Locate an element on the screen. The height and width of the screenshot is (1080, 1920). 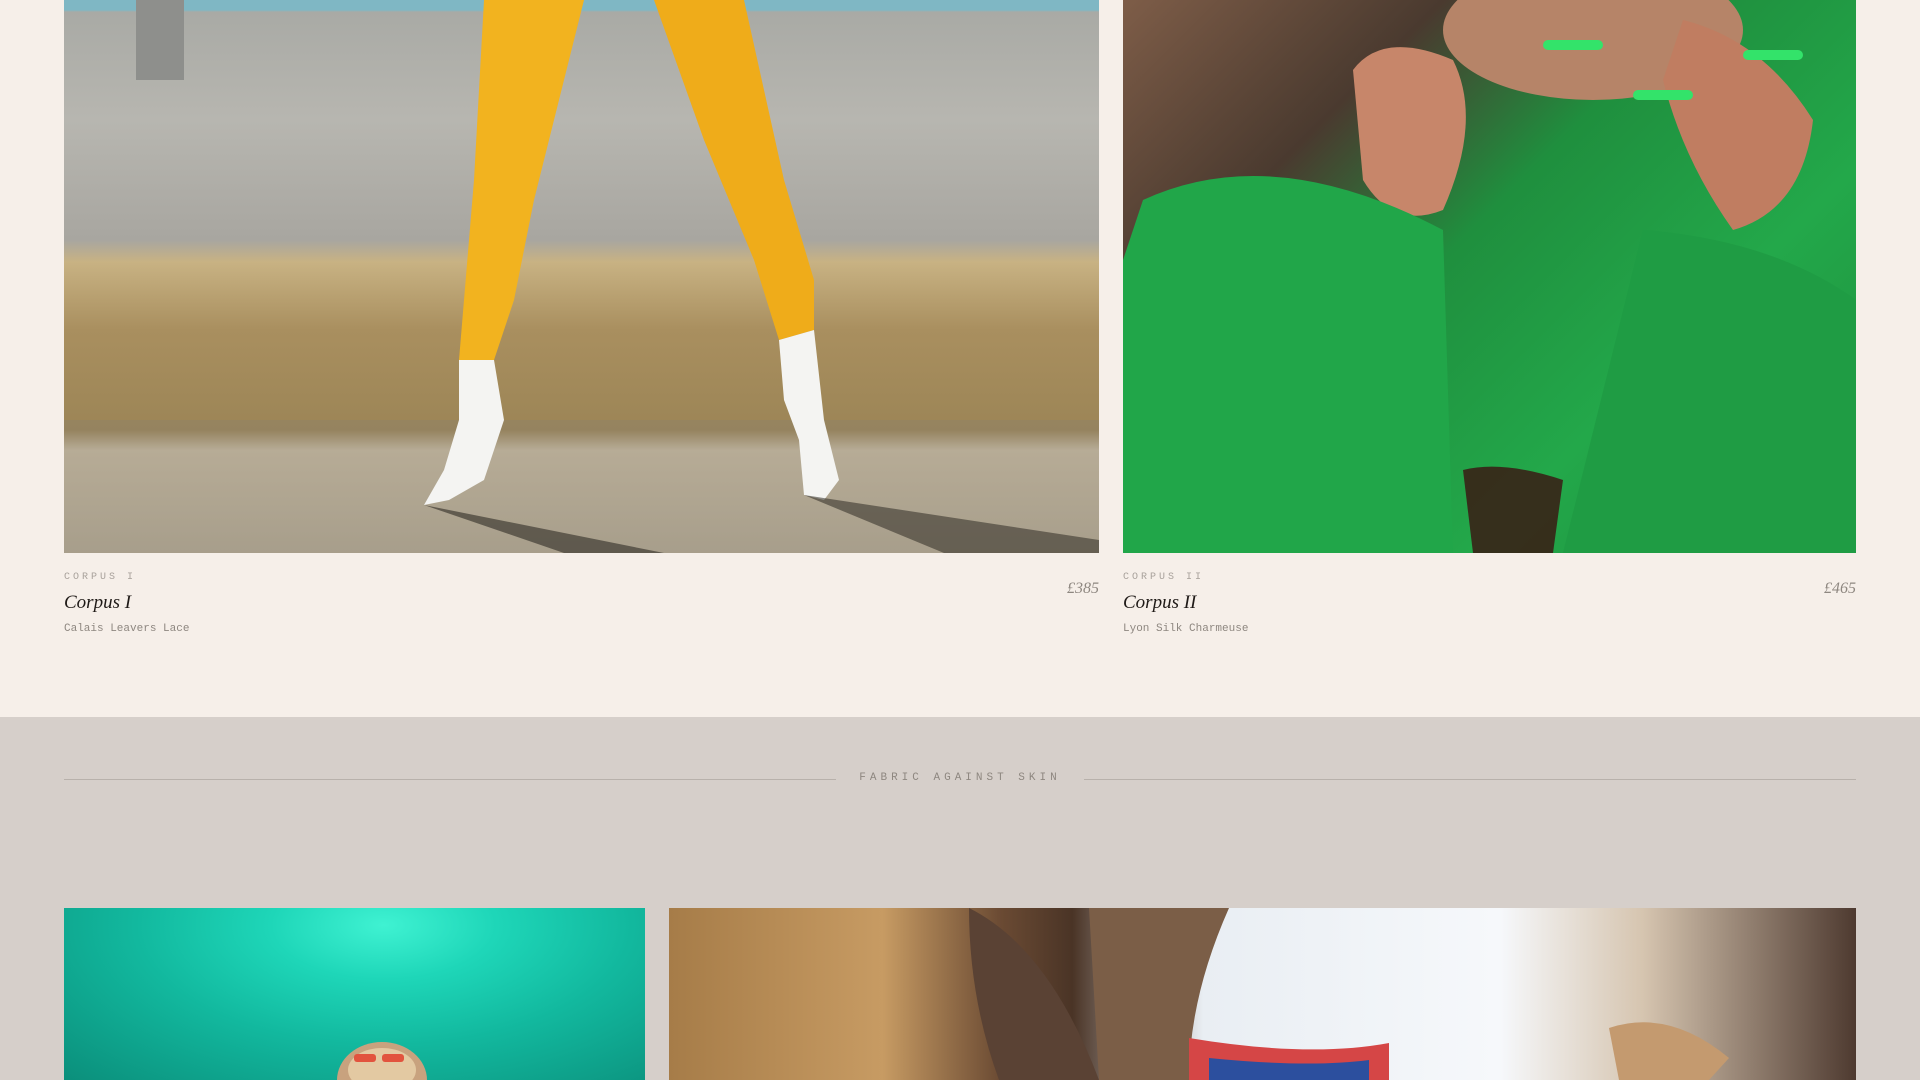
editorial-image-teal is located at coordinates (354, 994).